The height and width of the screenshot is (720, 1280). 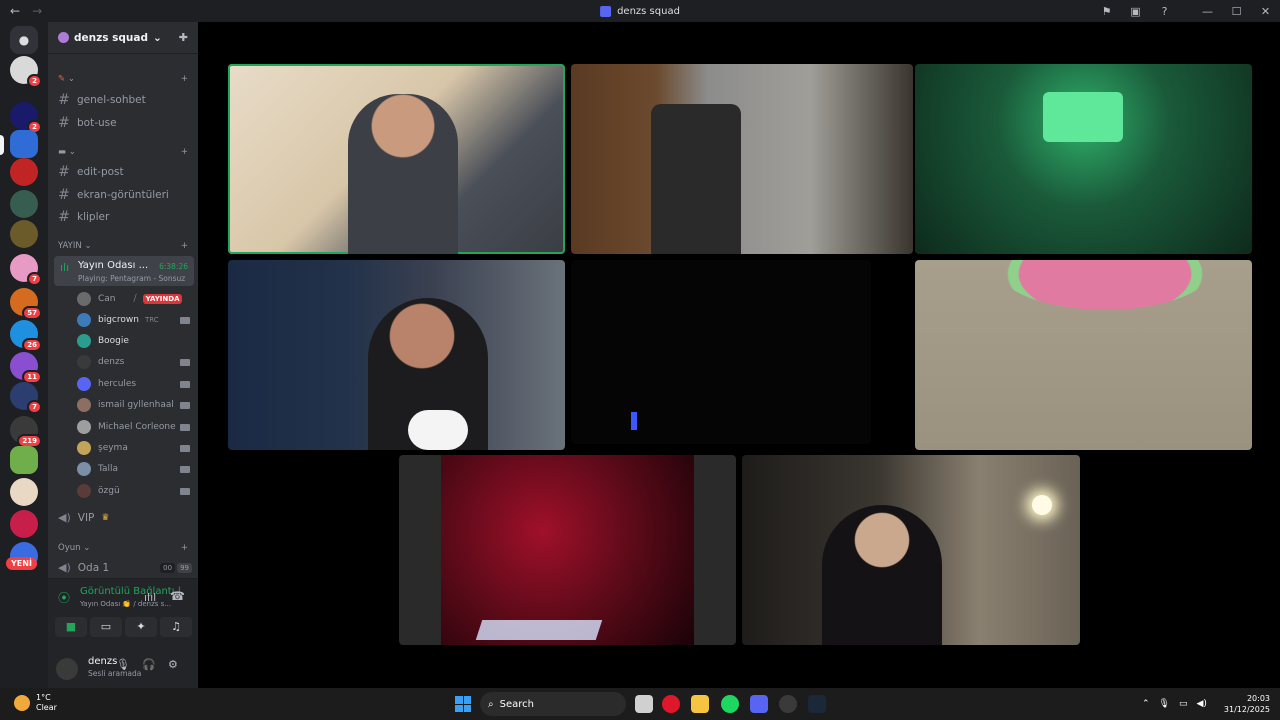 What do you see at coordinates (1236, 11) in the screenshot?
I see `maximize-button: ☐` at bounding box center [1236, 11].